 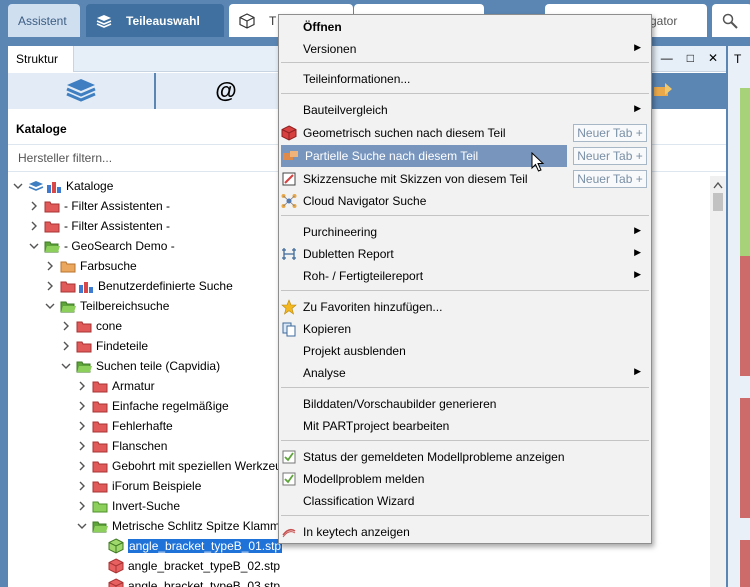 What do you see at coordinates (610, 156) in the screenshot?
I see `partial-search-new-tab-button: Neuer Tab +` at bounding box center [610, 156].